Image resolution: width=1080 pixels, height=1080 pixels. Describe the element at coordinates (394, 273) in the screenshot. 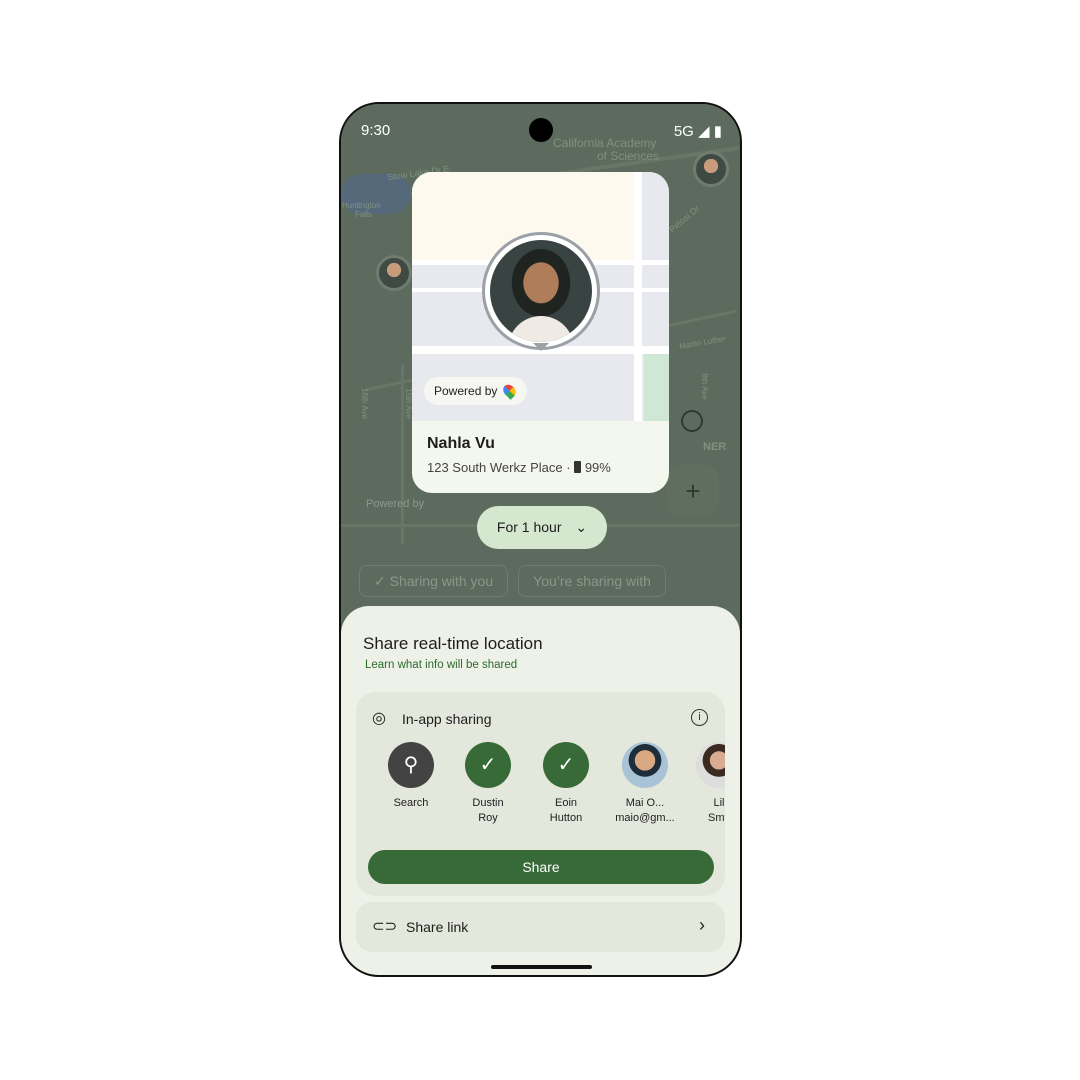

I see `friend-avatar-marker` at that location.